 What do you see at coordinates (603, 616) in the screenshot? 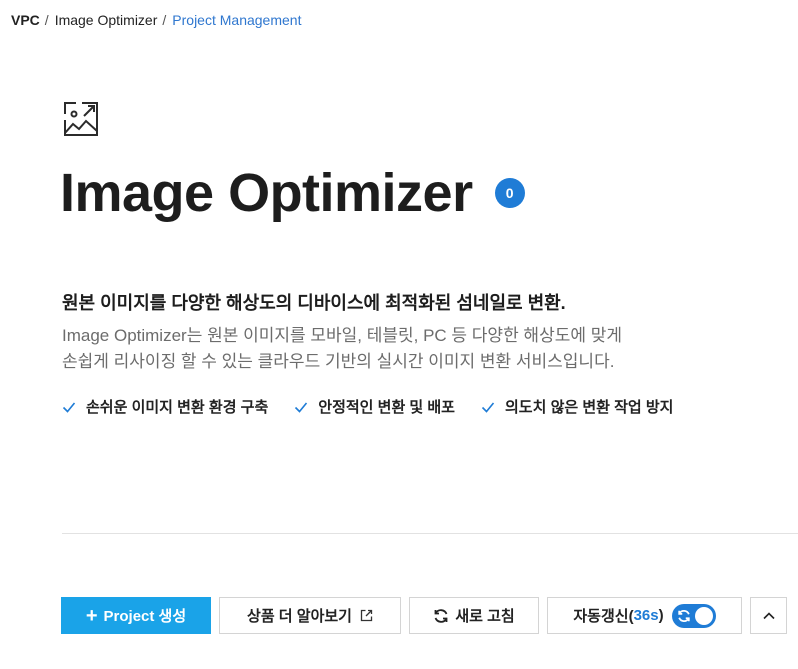
I see `auto-refresh-label: 자동갱신(` at bounding box center [603, 616].